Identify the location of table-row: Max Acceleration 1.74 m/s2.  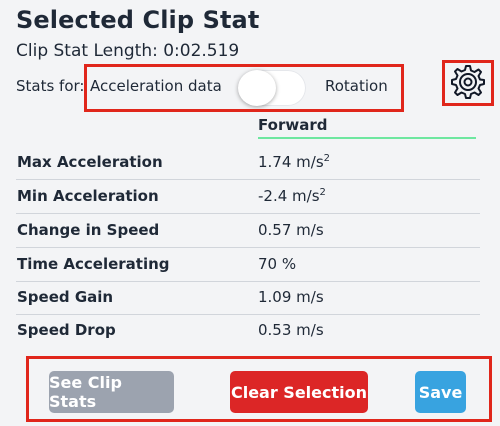
(250, 163).